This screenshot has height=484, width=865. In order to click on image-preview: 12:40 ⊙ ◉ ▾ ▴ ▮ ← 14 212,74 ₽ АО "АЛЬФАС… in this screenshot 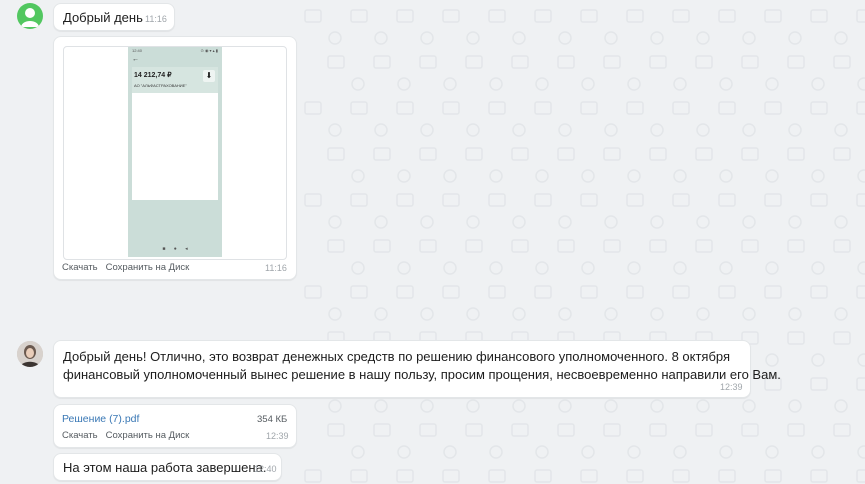, I will do `click(175, 153)`.